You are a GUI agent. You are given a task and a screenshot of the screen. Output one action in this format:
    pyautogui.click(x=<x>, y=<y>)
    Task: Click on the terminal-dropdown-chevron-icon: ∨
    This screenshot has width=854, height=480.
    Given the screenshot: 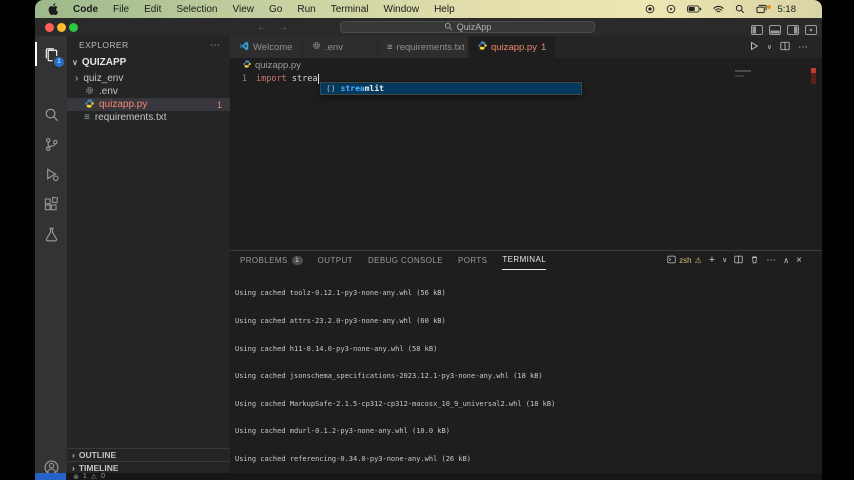 What is the action you would take?
    pyautogui.click(x=724, y=260)
    